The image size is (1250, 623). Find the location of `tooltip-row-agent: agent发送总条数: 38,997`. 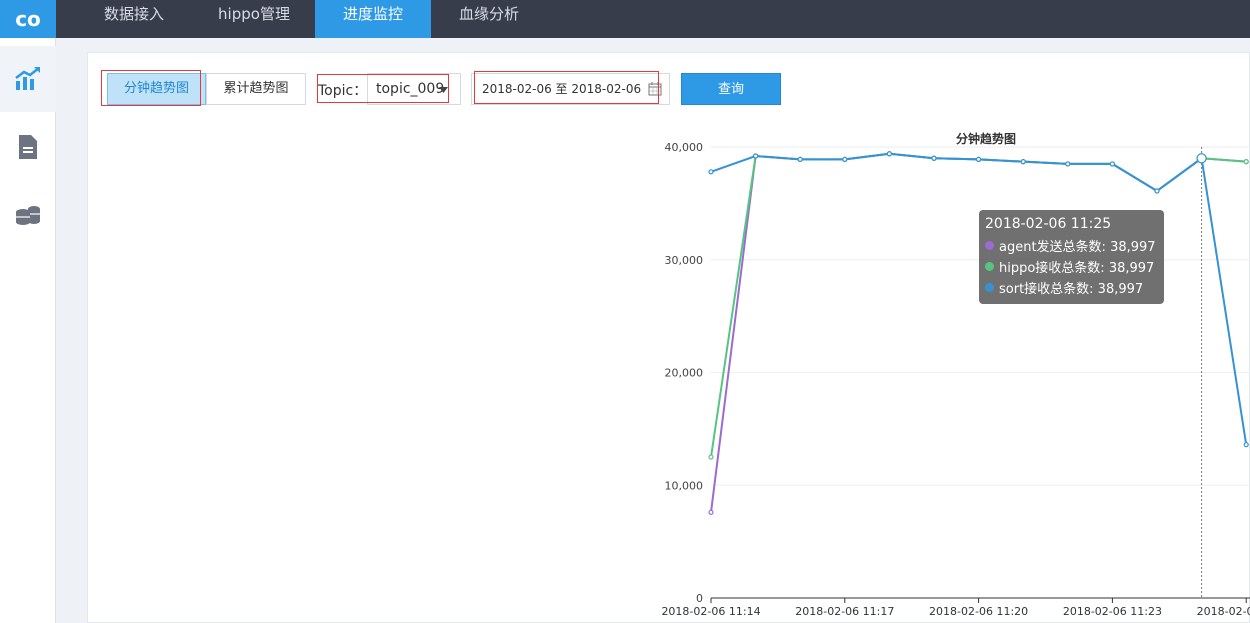

tooltip-row-agent: agent发送总条数: 38,997 is located at coordinates (1071, 245).